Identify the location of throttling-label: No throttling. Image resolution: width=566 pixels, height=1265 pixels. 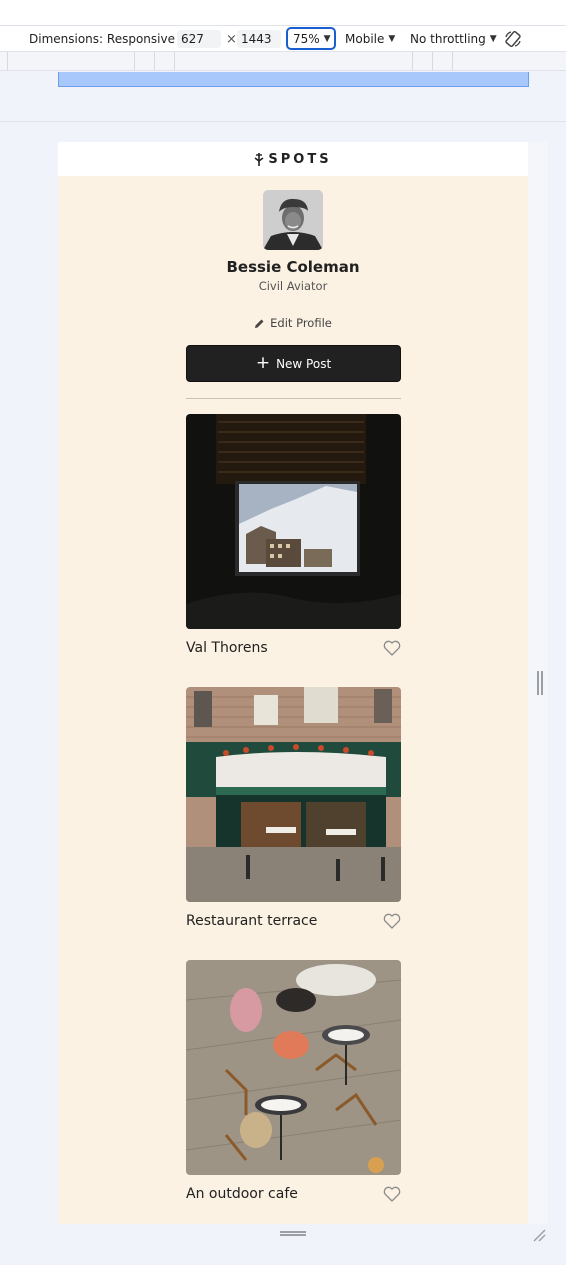
(448, 39).